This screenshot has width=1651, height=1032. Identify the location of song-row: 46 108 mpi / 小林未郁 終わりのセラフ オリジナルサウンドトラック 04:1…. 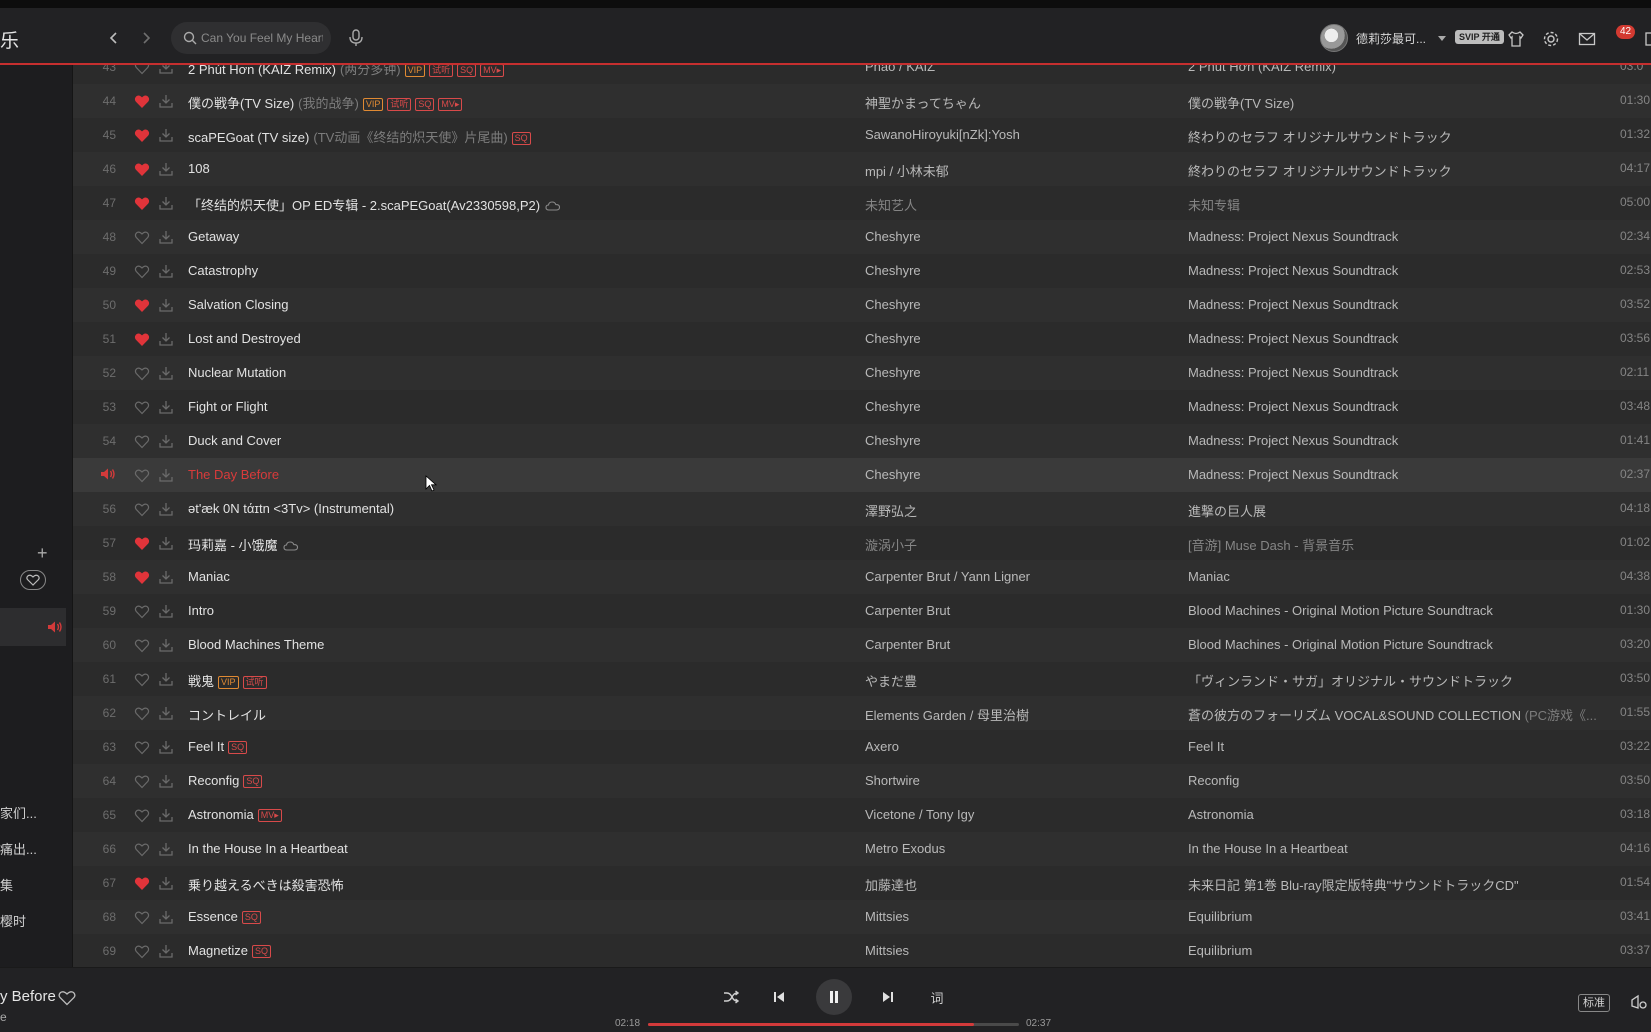
(862, 169).